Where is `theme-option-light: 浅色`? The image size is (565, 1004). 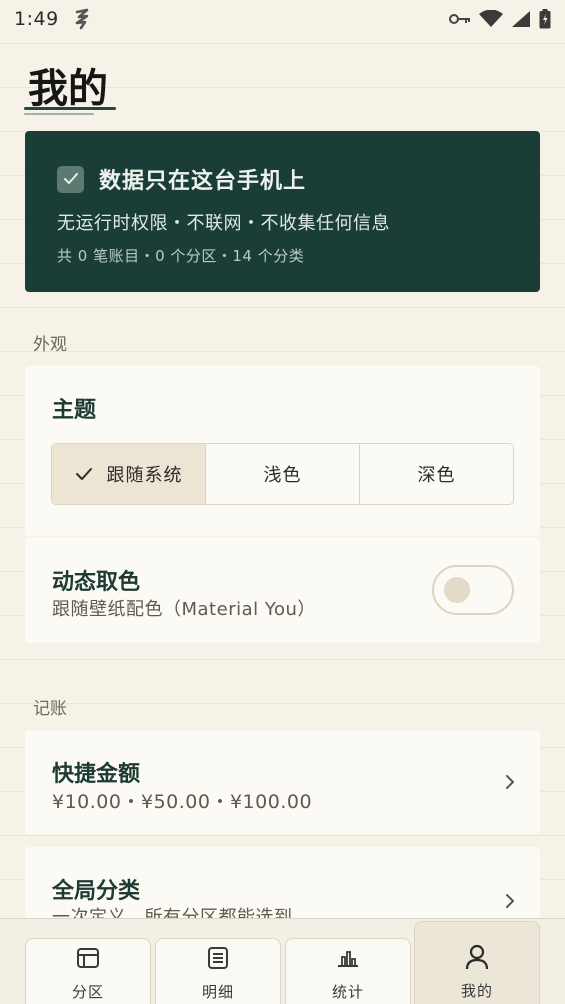
theme-option-light: 浅色 is located at coordinates (283, 474).